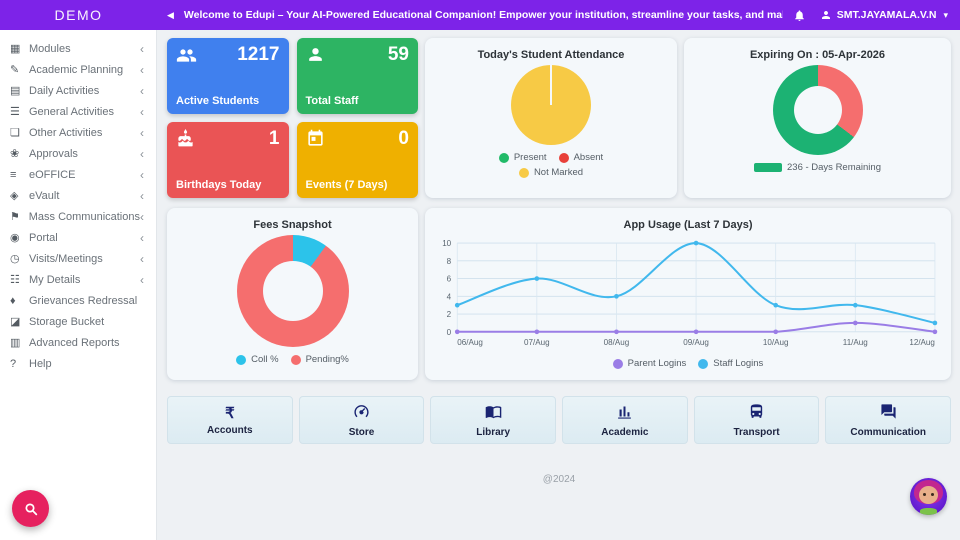 This screenshot has width=960, height=540. I want to click on sidebar-item-advanced-reports: ▥ Advanced Reports, so click(78, 342).